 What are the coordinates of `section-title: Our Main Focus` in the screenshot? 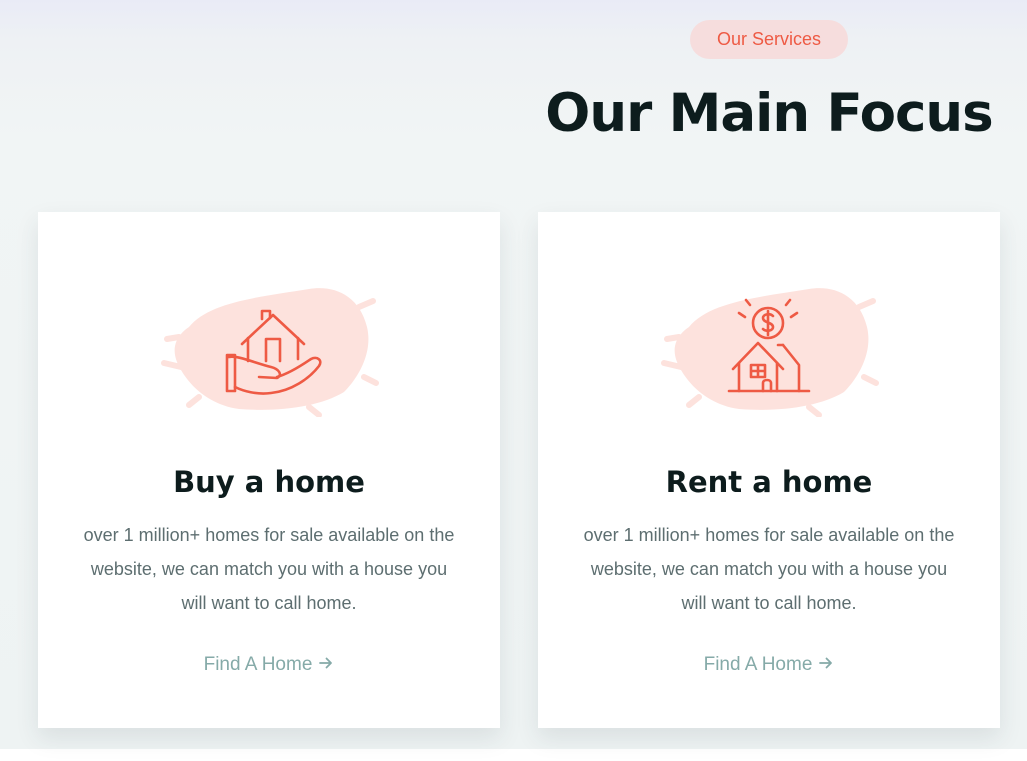 It's located at (769, 113).